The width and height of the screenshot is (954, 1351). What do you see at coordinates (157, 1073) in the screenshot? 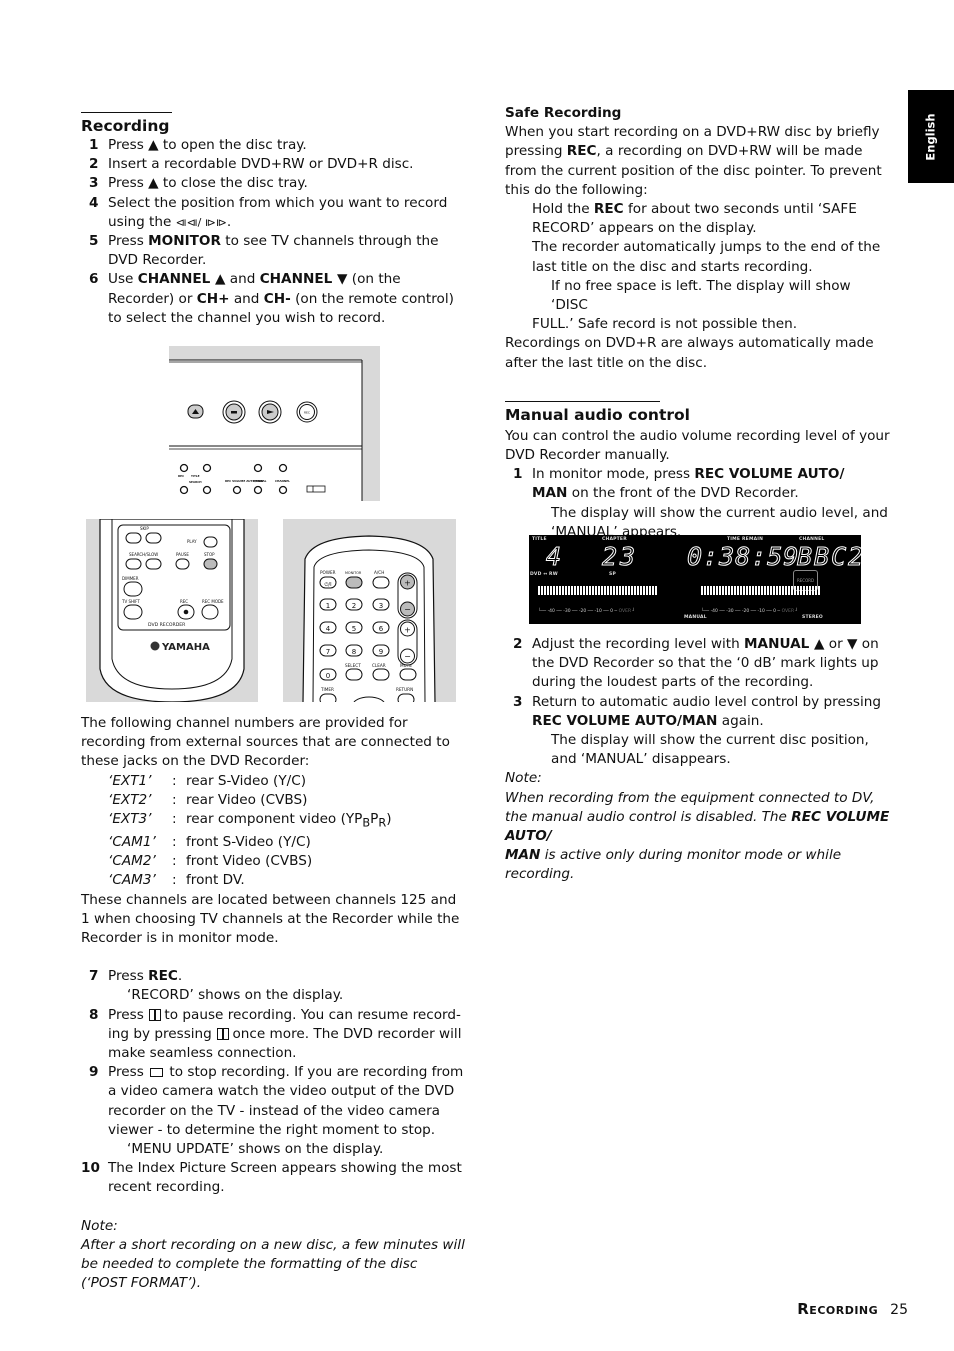
I see `stop-icon` at bounding box center [157, 1073].